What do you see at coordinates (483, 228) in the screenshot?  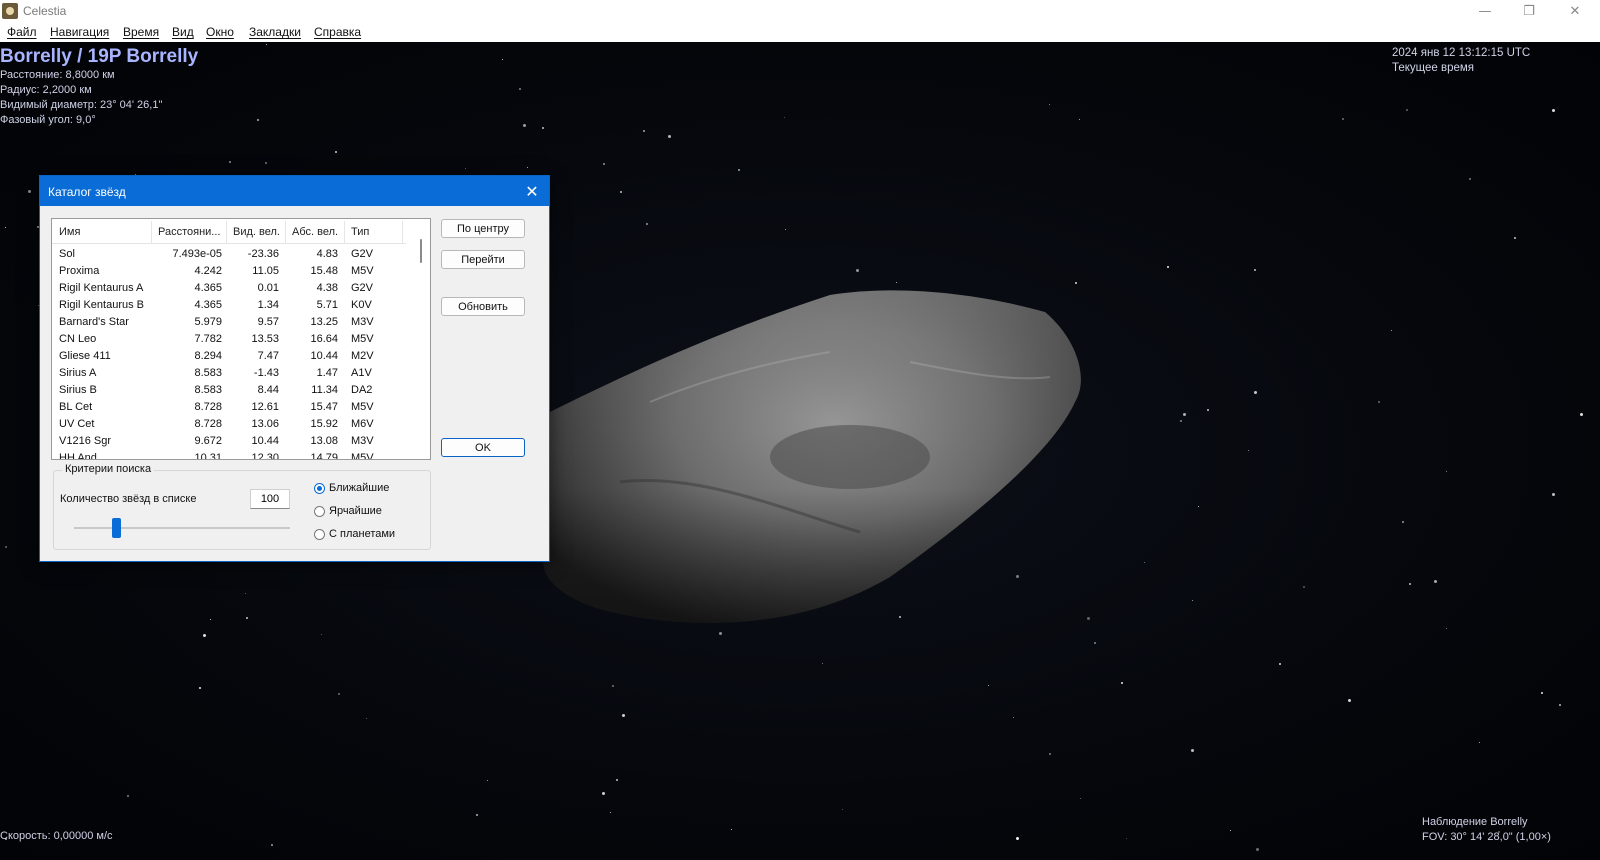 I see `center-button: По центру` at bounding box center [483, 228].